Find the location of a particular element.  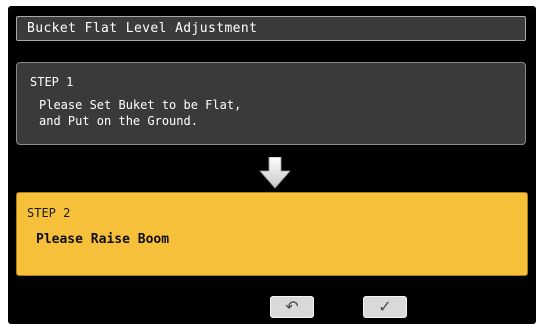

confirm-button: ✓ is located at coordinates (385, 307).